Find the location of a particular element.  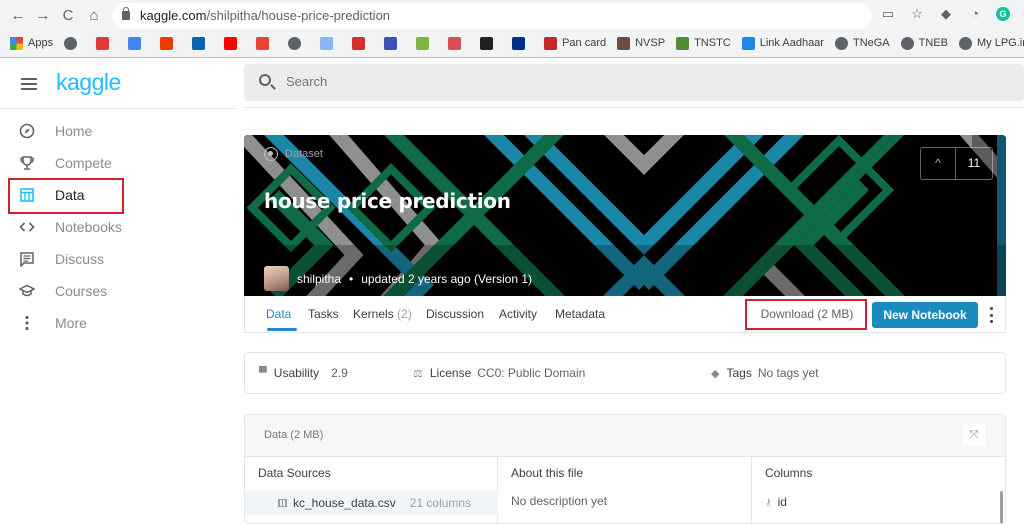

vote-widget: ^ 11 is located at coordinates (956, 163).